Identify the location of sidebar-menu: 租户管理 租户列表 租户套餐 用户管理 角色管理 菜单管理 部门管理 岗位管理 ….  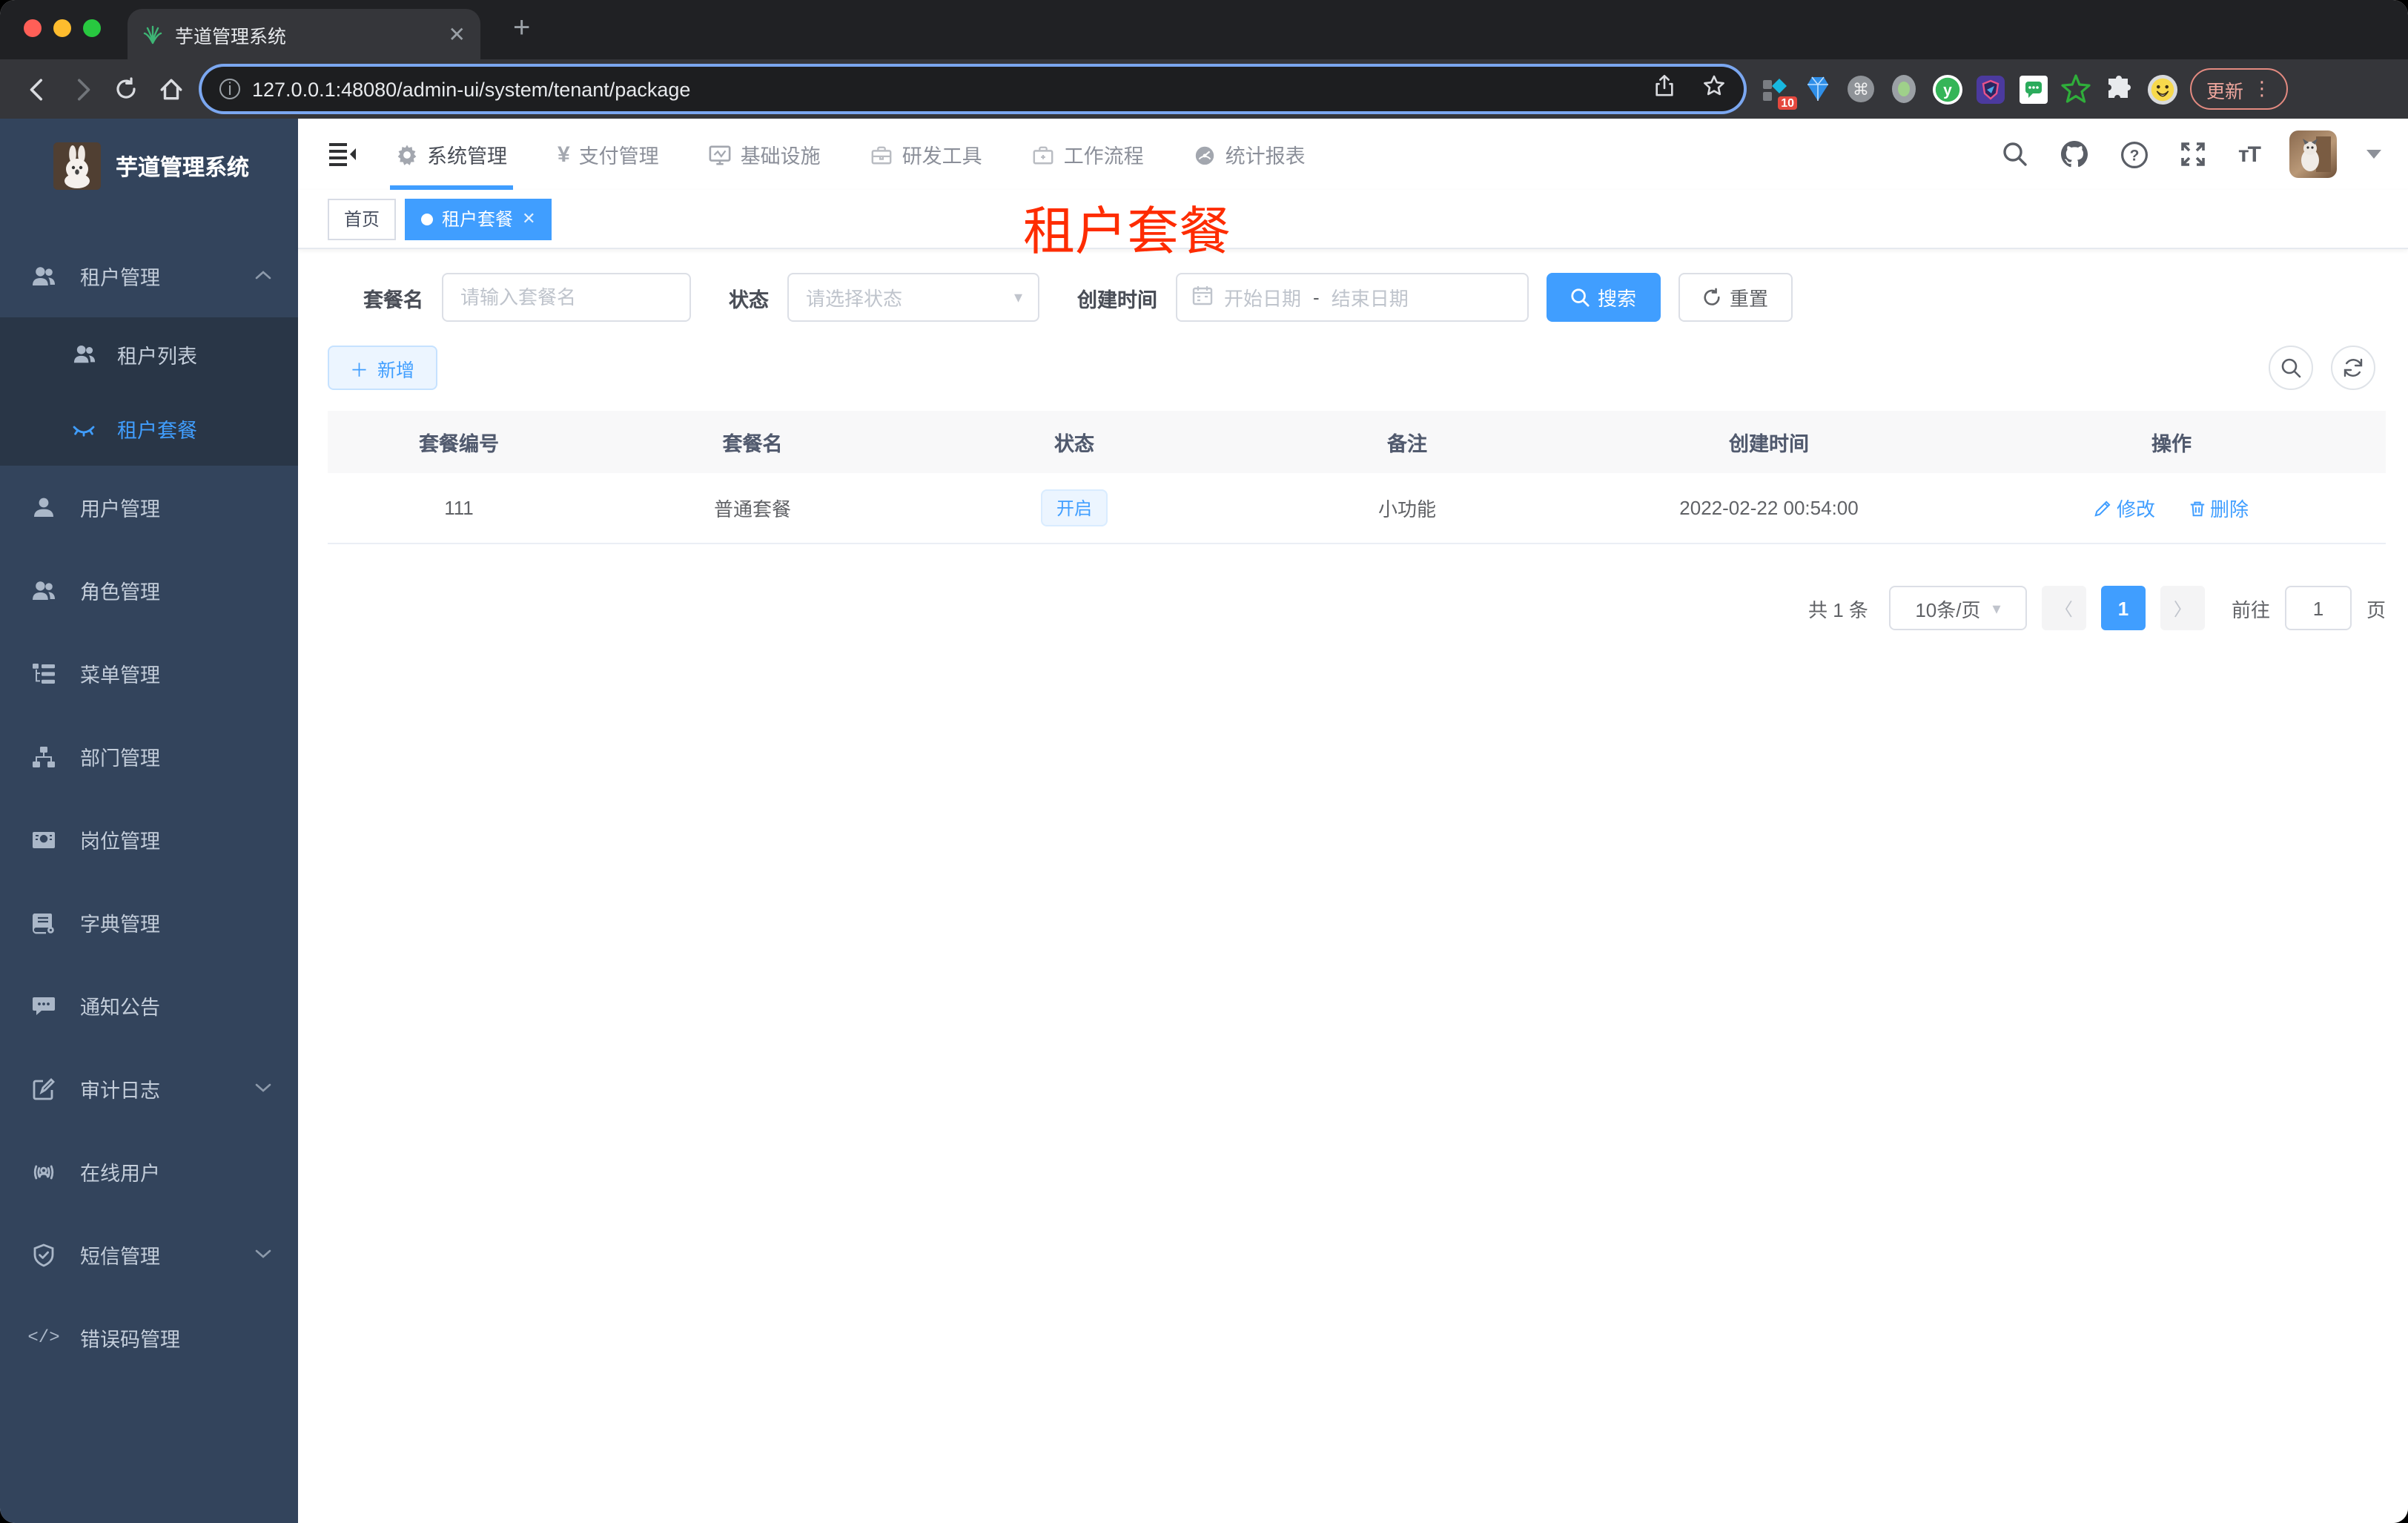
(149, 807).